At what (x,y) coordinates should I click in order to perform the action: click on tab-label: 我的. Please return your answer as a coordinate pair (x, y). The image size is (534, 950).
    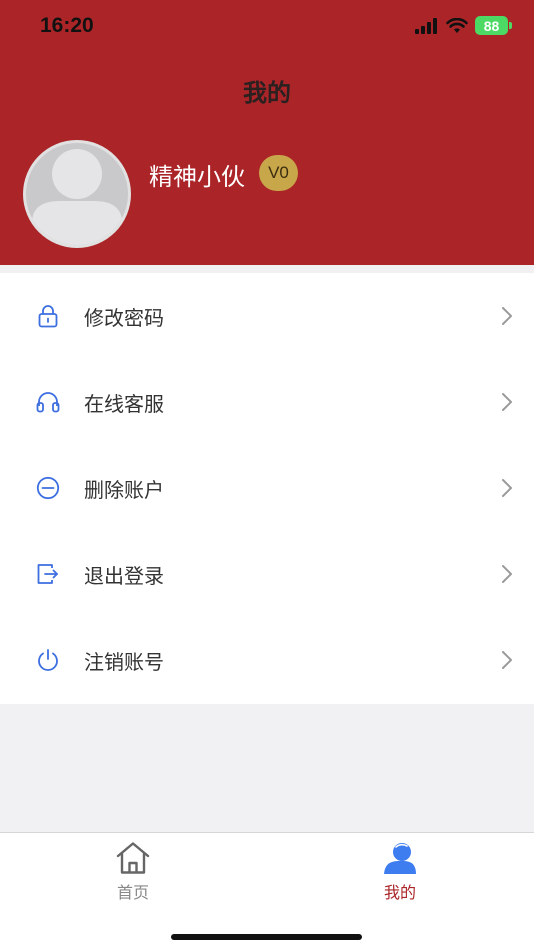
    Looking at the image, I should click on (399, 892).